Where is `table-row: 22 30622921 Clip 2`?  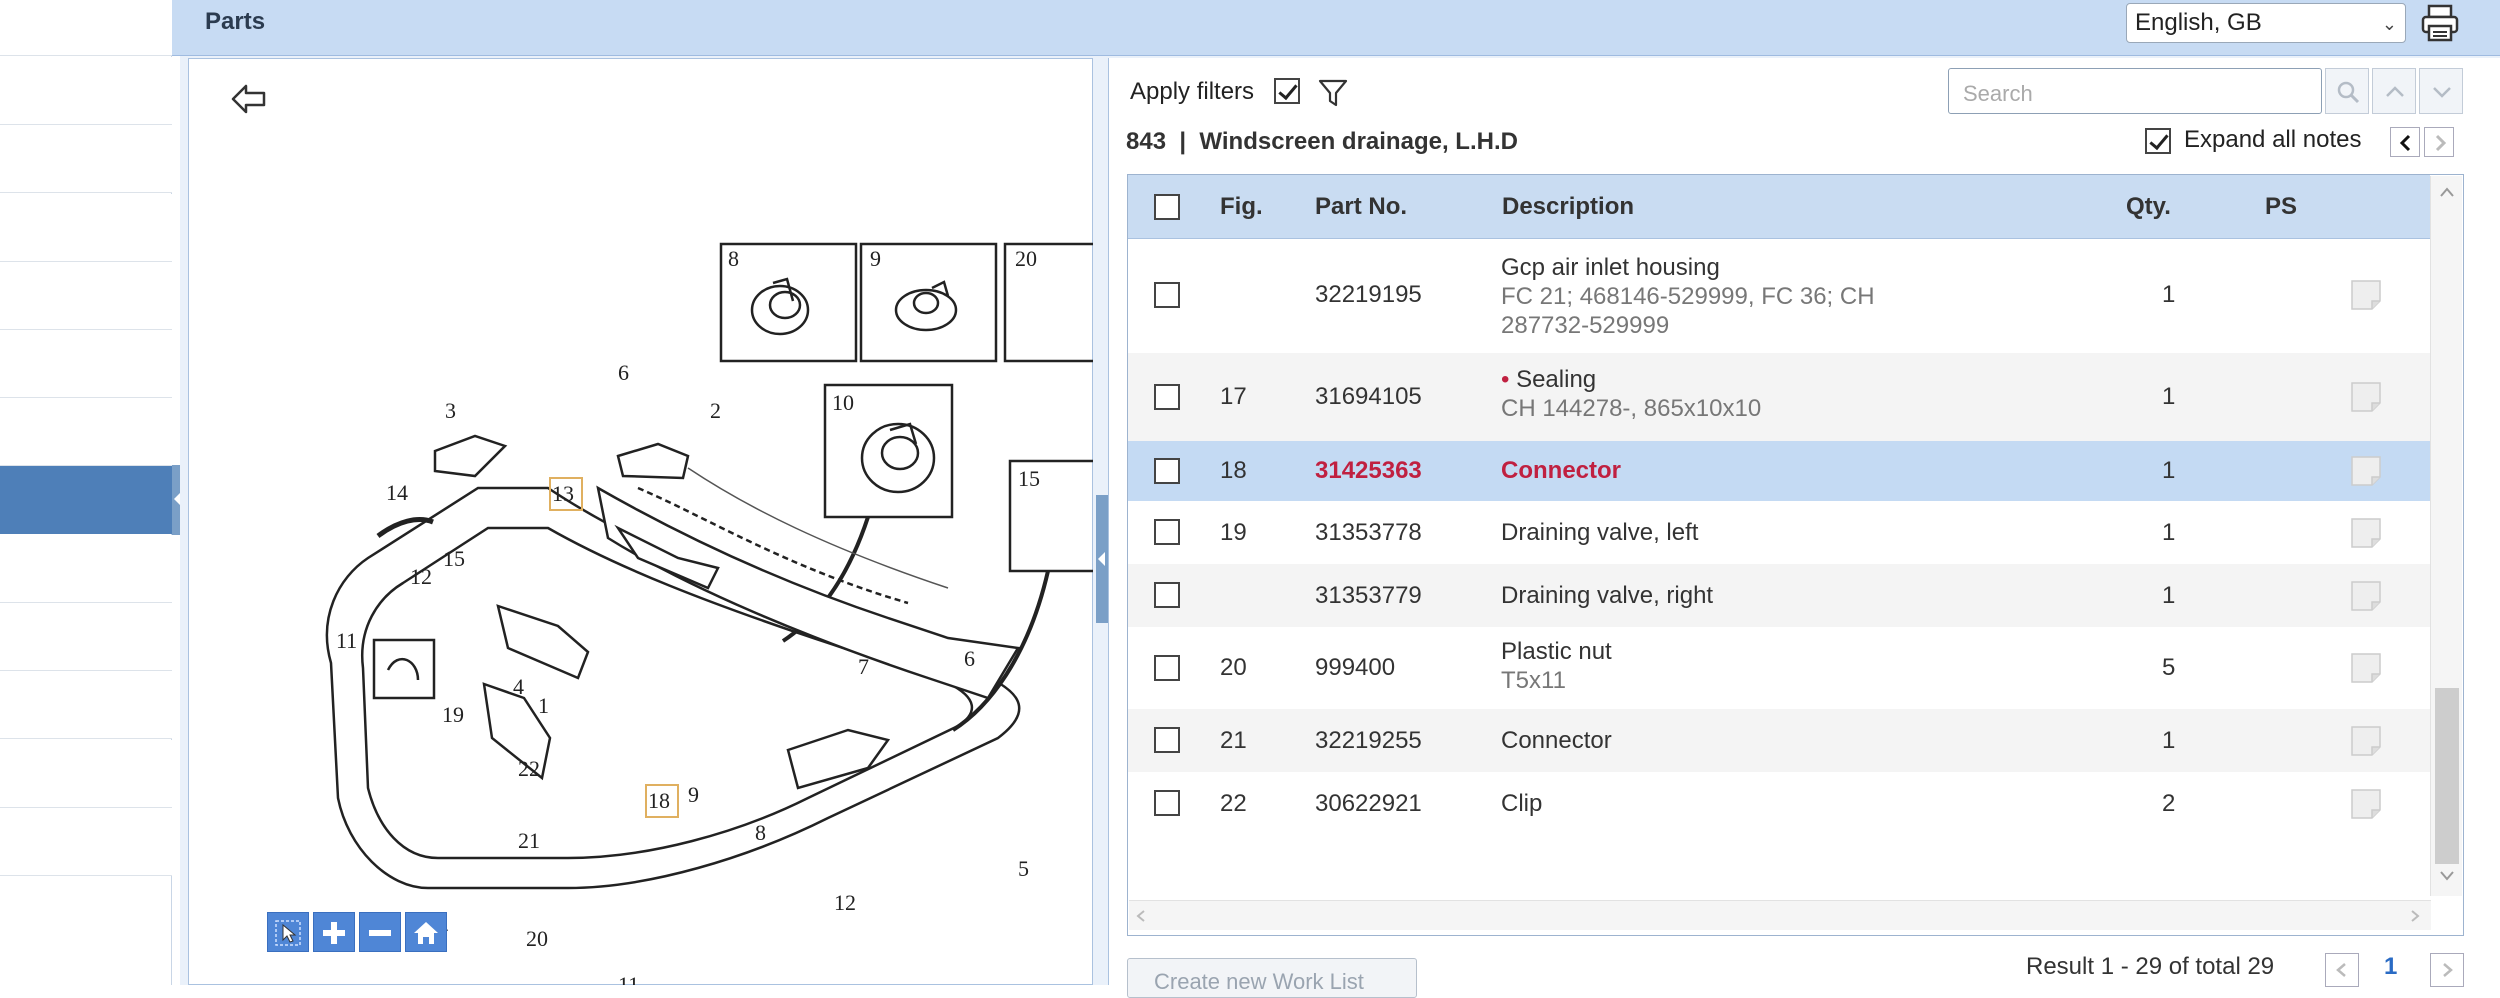
table-row: 22 30622921 Clip 2 is located at coordinates (1779, 803).